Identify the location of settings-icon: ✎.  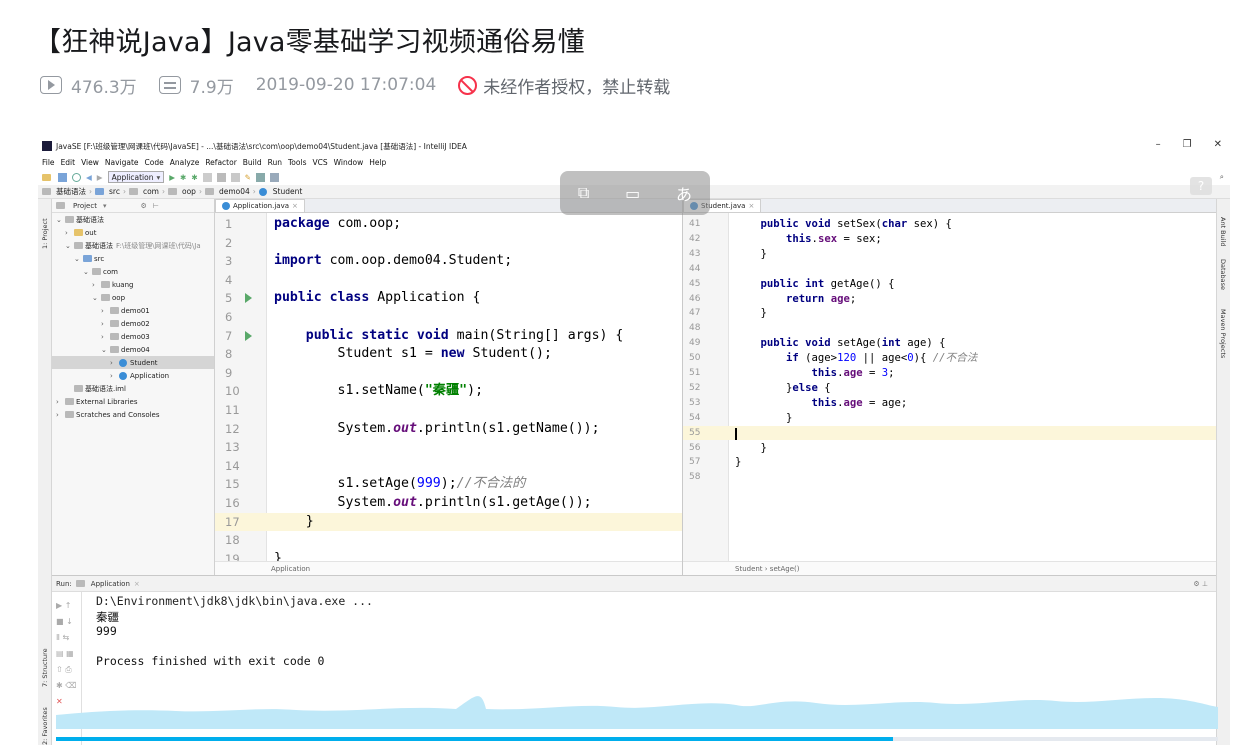
(248, 177).